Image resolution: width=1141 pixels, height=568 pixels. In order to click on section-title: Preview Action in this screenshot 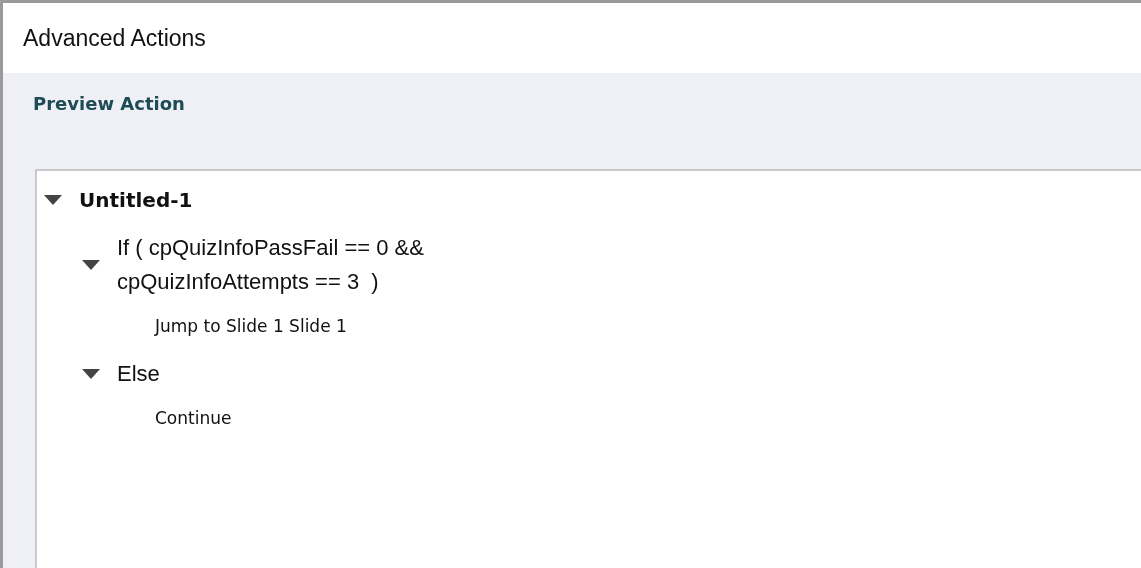, I will do `click(109, 103)`.